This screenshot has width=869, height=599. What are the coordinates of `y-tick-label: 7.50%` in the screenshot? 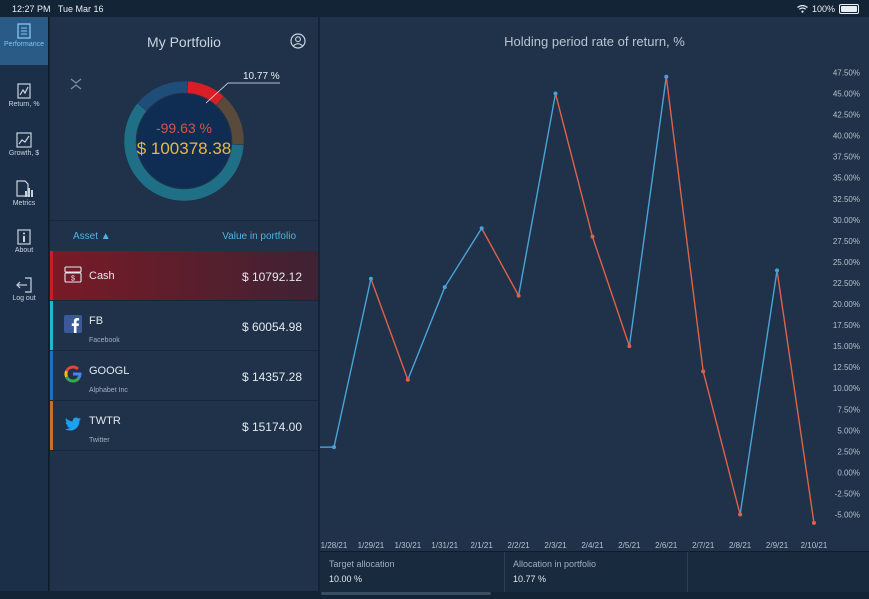 It's located at (848, 409).